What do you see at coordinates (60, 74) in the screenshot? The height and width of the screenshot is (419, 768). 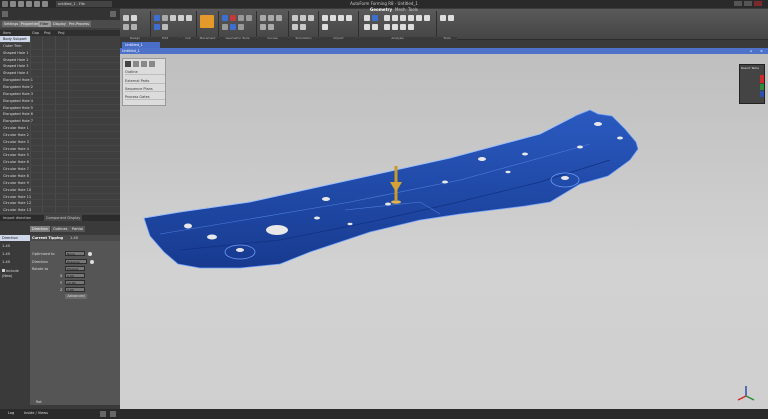 I see `tree-item: Shaped Hole 4` at bounding box center [60, 74].